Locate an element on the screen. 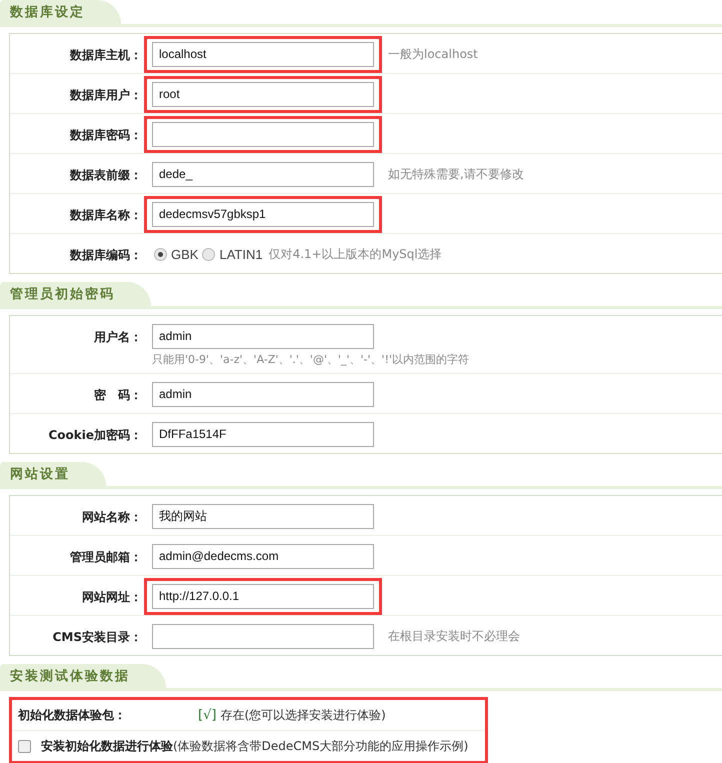  input-field: DfFFa1514F is located at coordinates (263, 434).